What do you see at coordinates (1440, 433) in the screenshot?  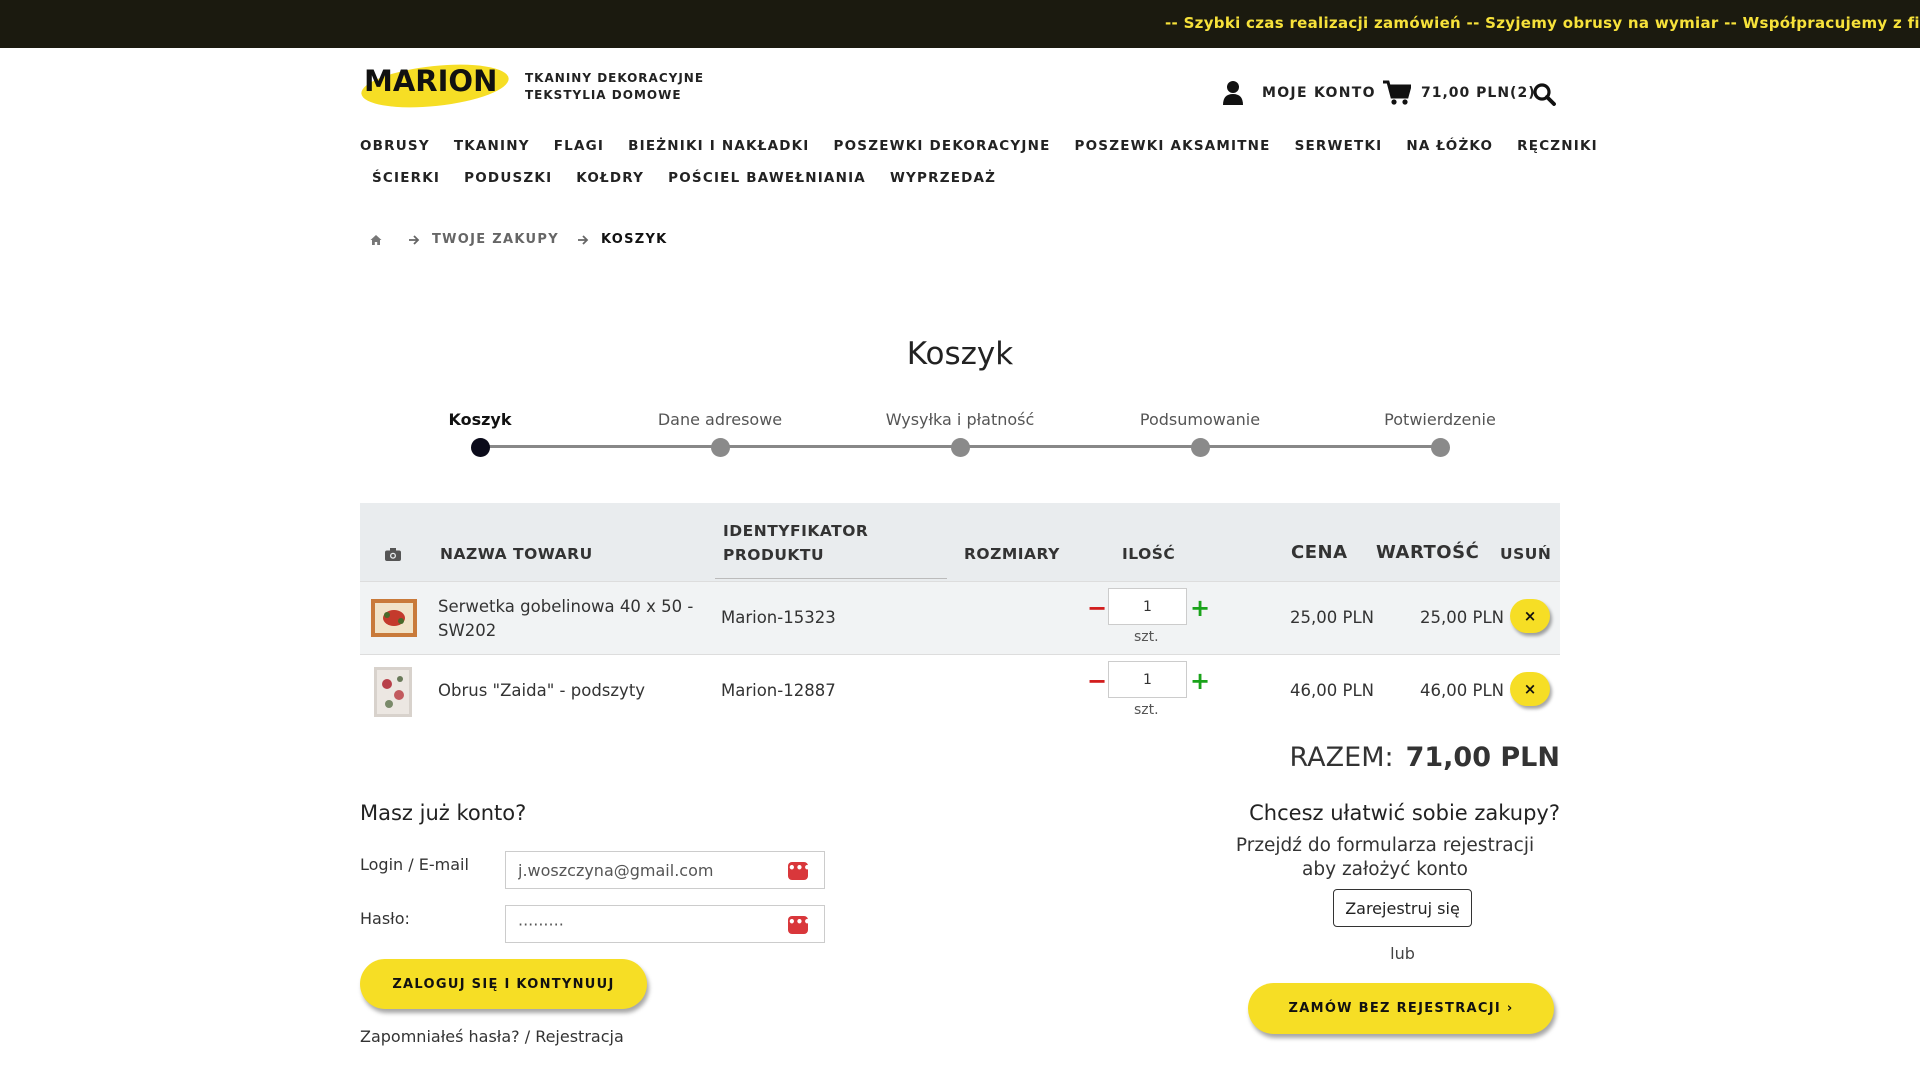 I see `step-potwierdzenie: Potwierdzenie` at bounding box center [1440, 433].